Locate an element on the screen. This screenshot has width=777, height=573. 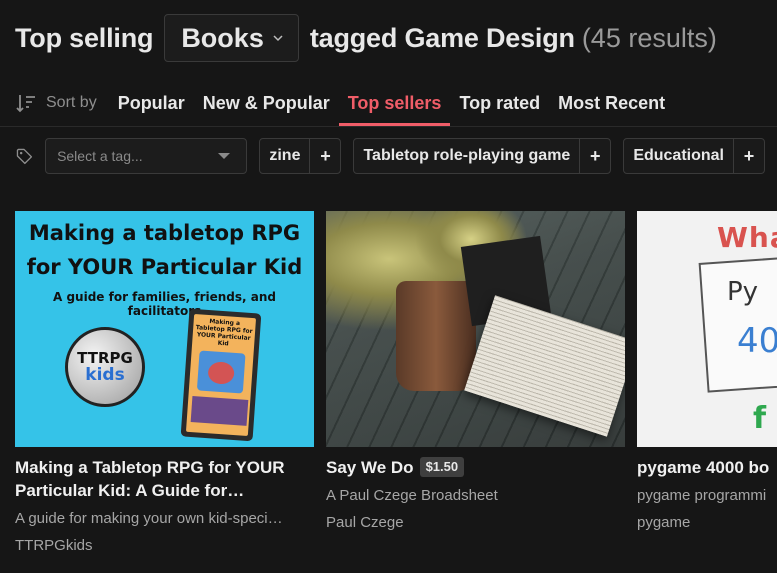
logo-kids: kids is located at coordinates (105, 375).